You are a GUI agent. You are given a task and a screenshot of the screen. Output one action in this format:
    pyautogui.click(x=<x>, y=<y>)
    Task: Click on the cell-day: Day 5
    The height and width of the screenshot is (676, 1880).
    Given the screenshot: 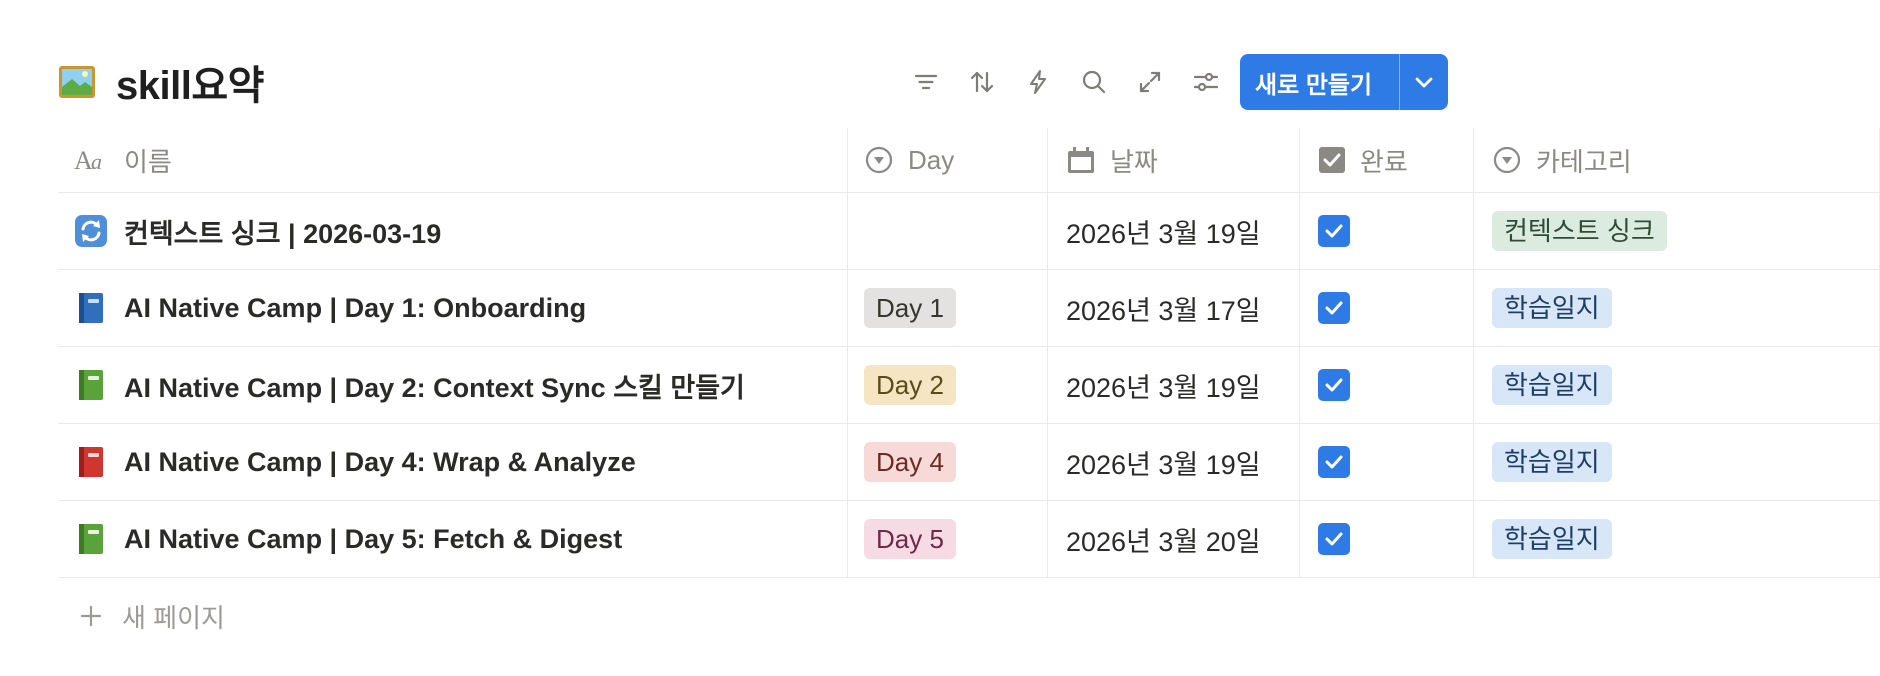 What is the action you would take?
    pyautogui.click(x=948, y=539)
    